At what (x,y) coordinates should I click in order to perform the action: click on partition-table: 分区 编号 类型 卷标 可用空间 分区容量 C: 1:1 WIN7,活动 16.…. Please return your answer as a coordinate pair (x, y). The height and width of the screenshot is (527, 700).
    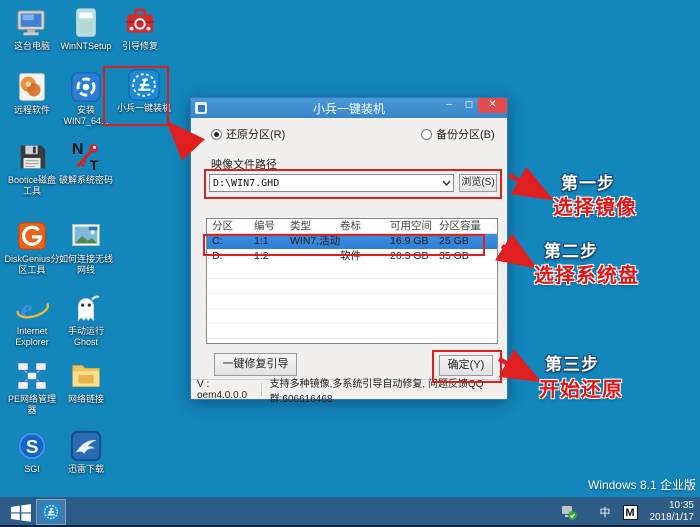
    Looking at the image, I should click on (352, 281).